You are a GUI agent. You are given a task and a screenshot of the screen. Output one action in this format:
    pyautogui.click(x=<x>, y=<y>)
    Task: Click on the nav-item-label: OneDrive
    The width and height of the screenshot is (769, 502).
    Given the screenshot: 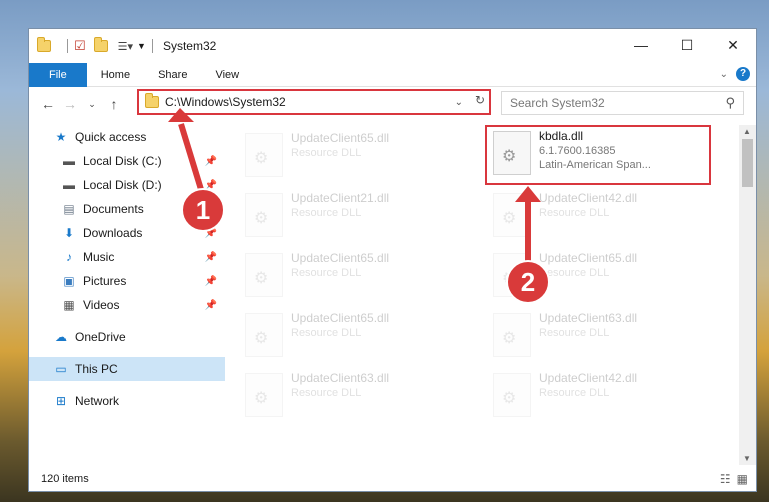 What is the action you would take?
    pyautogui.click(x=100, y=337)
    